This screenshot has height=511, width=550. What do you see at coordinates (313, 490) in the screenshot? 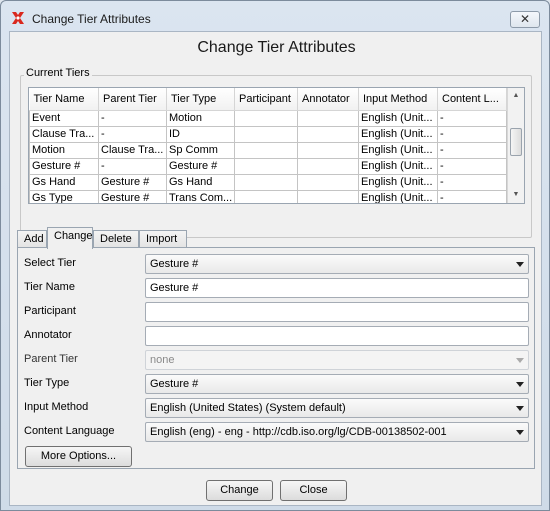
I see `close-button: Close` at bounding box center [313, 490].